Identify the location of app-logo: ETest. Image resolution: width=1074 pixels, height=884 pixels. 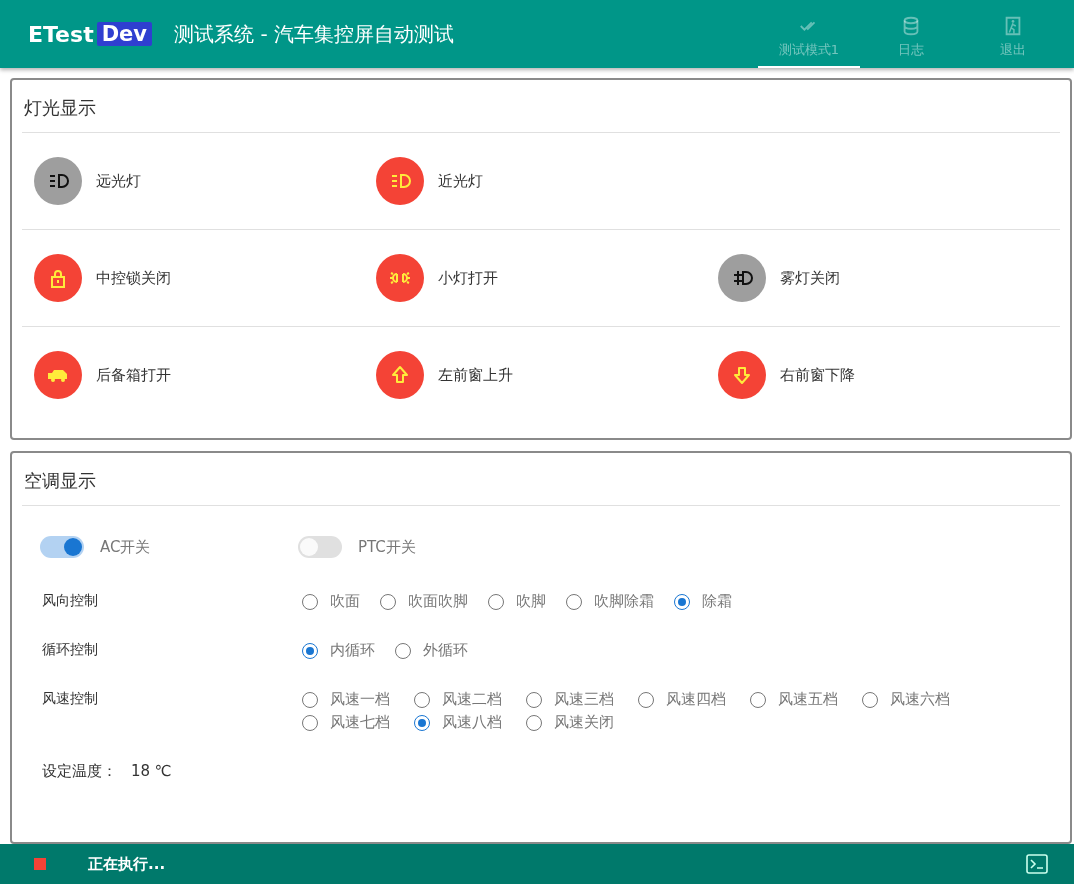
(61, 34).